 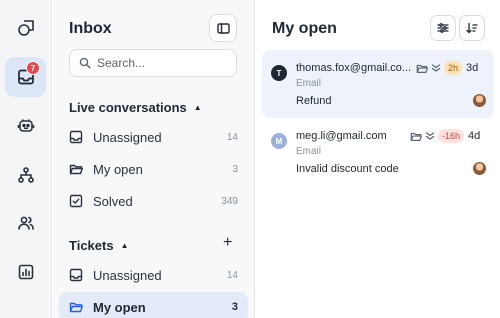 I want to click on inbox-unread-badge: 7, so click(x=33, y=68).